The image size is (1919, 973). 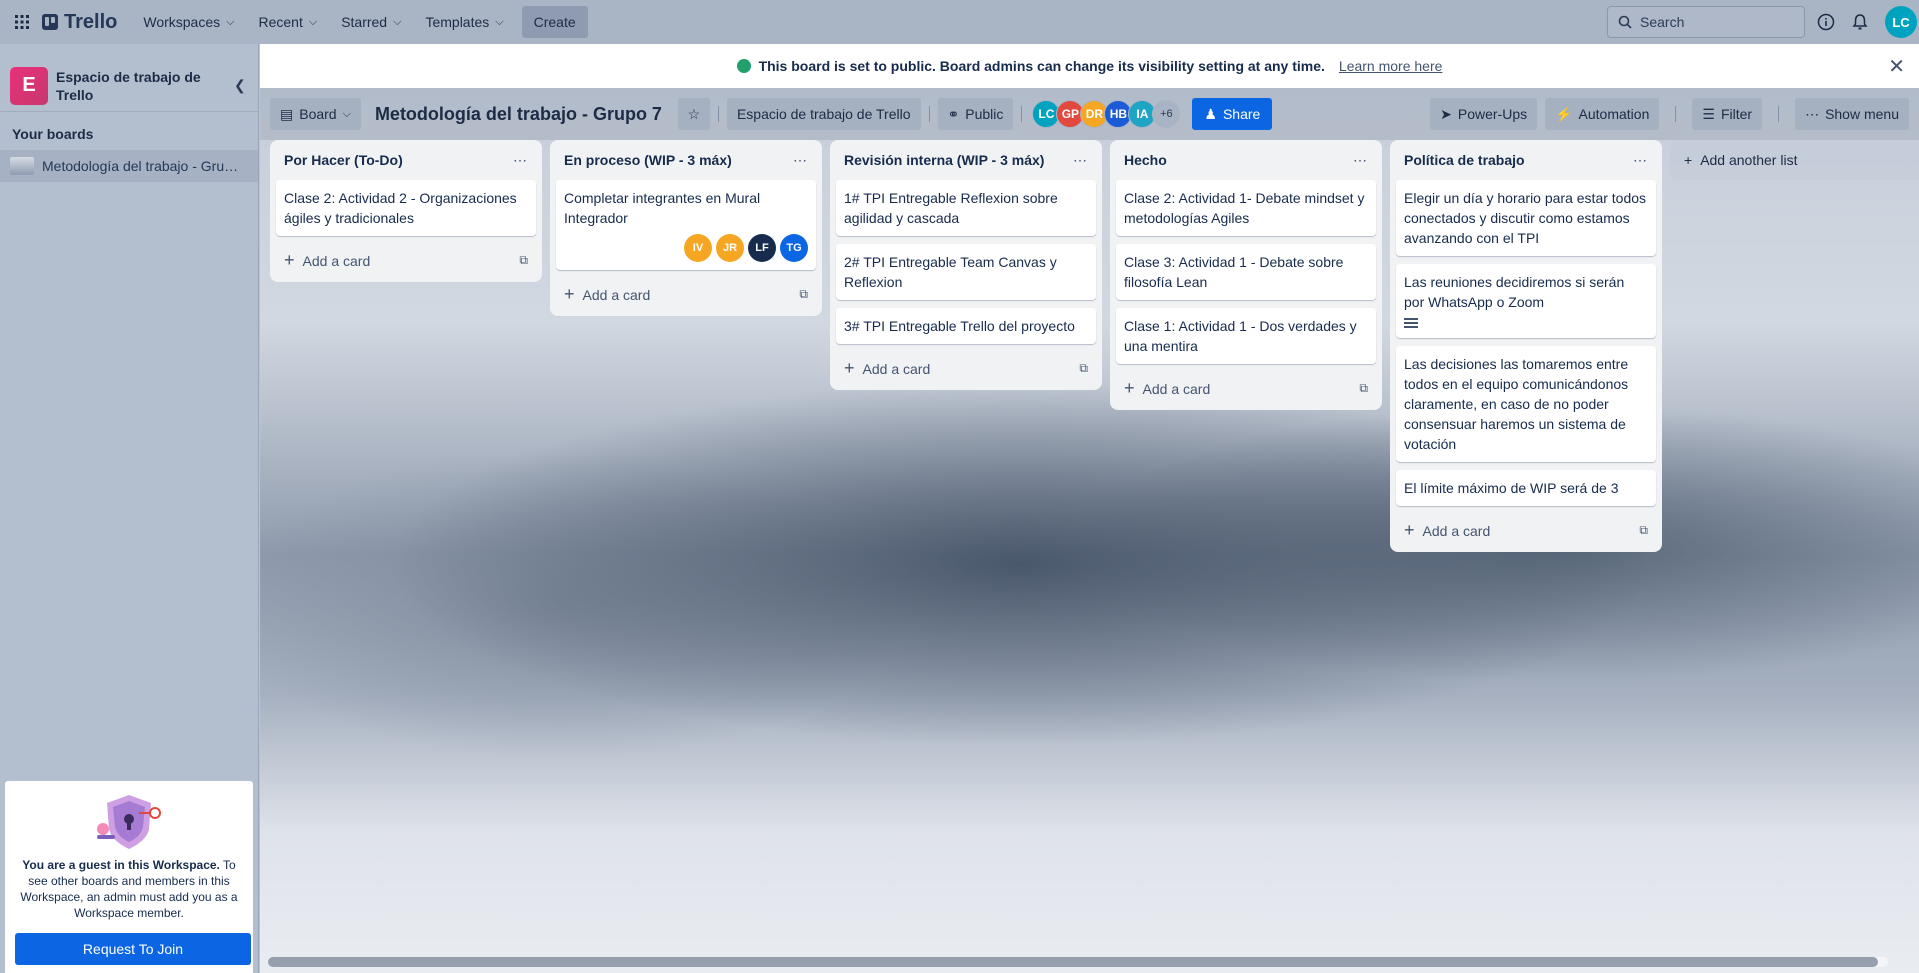 What do you see at coordinates (1106, 114) in the screenshot?
I see `board-members: LC GP DR HB IA +6` at bounding box center [1106, 114].